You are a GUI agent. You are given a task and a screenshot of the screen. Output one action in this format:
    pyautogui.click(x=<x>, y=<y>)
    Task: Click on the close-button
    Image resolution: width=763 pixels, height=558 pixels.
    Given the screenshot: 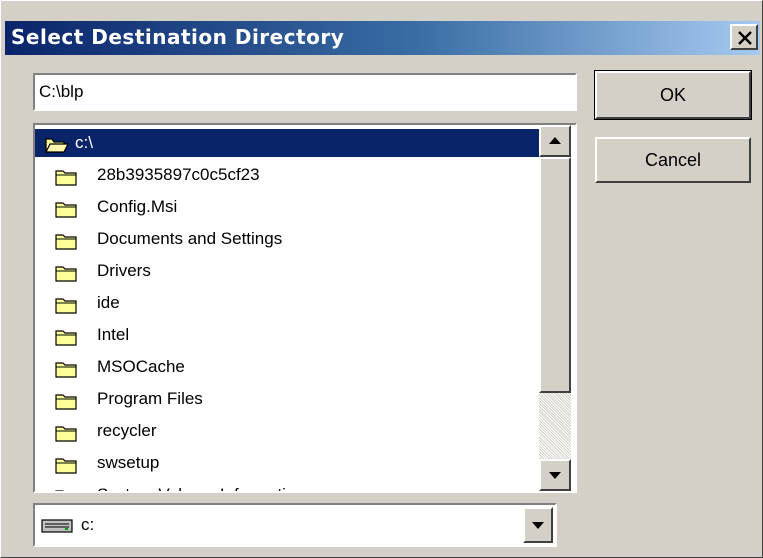 What is the action you would take?
    pyautogui.click(x=744, y=37)
    